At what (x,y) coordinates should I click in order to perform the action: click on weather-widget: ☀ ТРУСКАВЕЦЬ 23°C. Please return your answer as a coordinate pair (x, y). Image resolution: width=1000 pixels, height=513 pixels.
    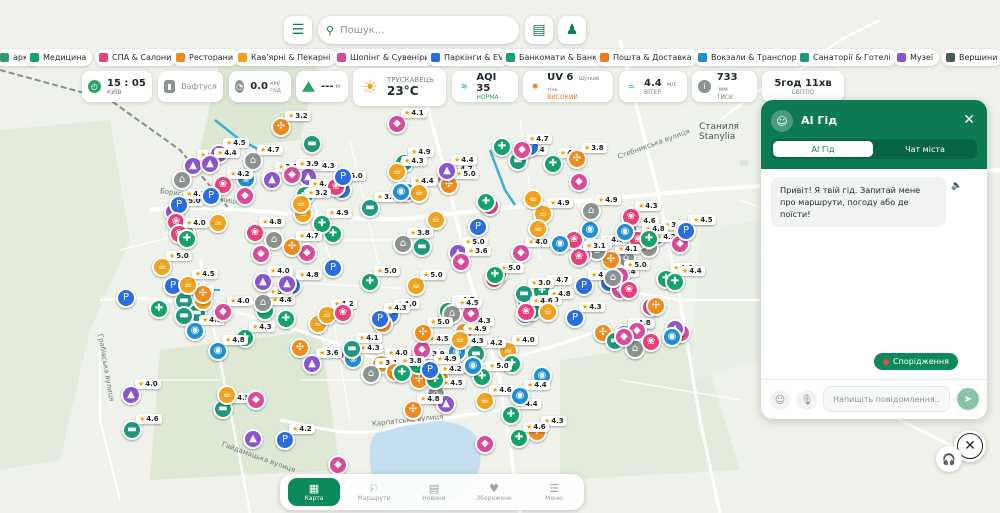
    Looking at the image, I should click on (399, 87).